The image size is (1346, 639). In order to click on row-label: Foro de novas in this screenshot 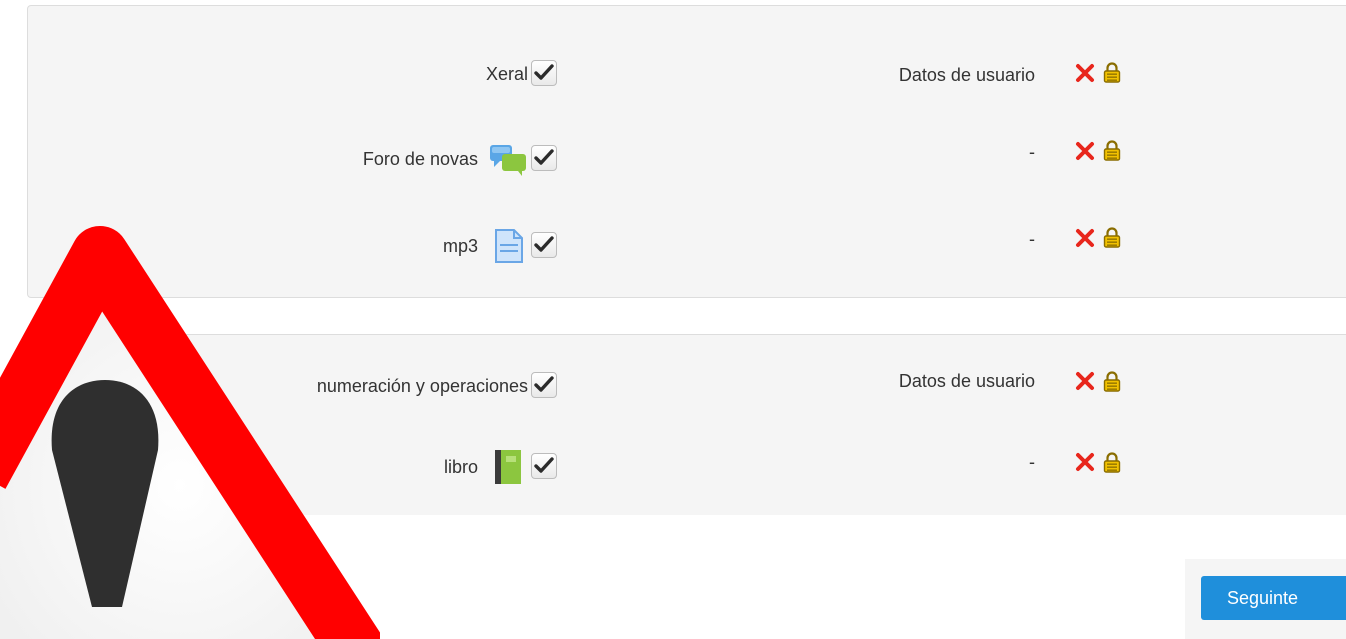, I will do `click(264, 159)`.